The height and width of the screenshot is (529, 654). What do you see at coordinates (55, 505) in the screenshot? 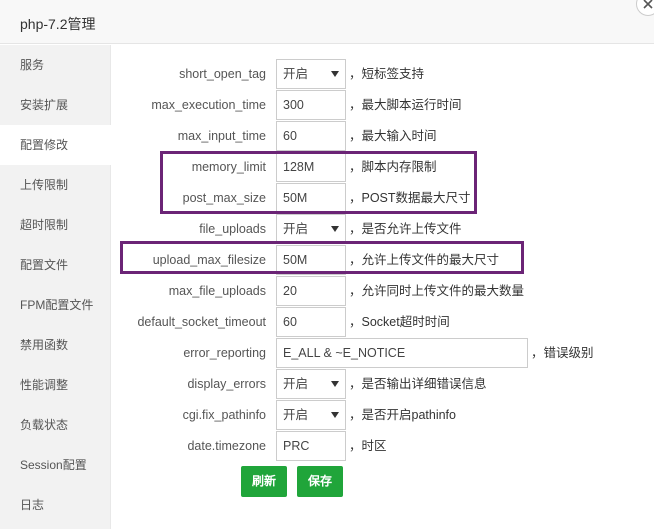
I see `sidebar-item-logs: 日志` at bounding box center [55, 505].